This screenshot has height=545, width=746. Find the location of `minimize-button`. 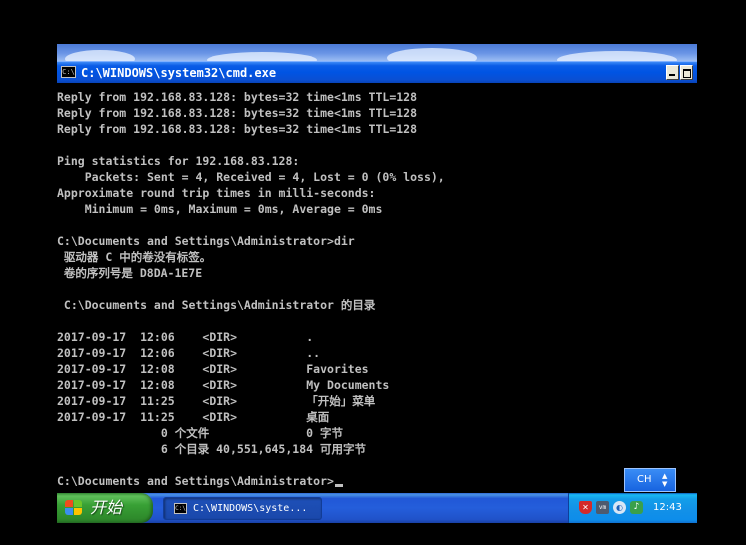

minimize-button is located at coordinates (672, 72).